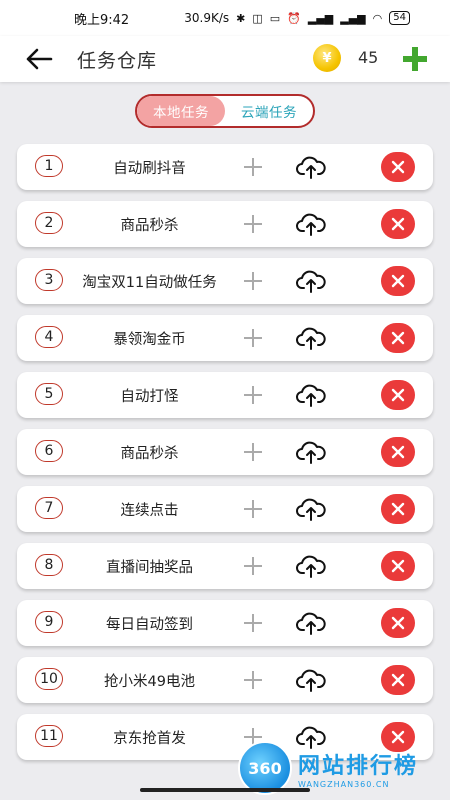  What do you see at coordinates (49, 565) in the screenshot?
I see `task-index-badge: 8` at bounding box center [49, 565].